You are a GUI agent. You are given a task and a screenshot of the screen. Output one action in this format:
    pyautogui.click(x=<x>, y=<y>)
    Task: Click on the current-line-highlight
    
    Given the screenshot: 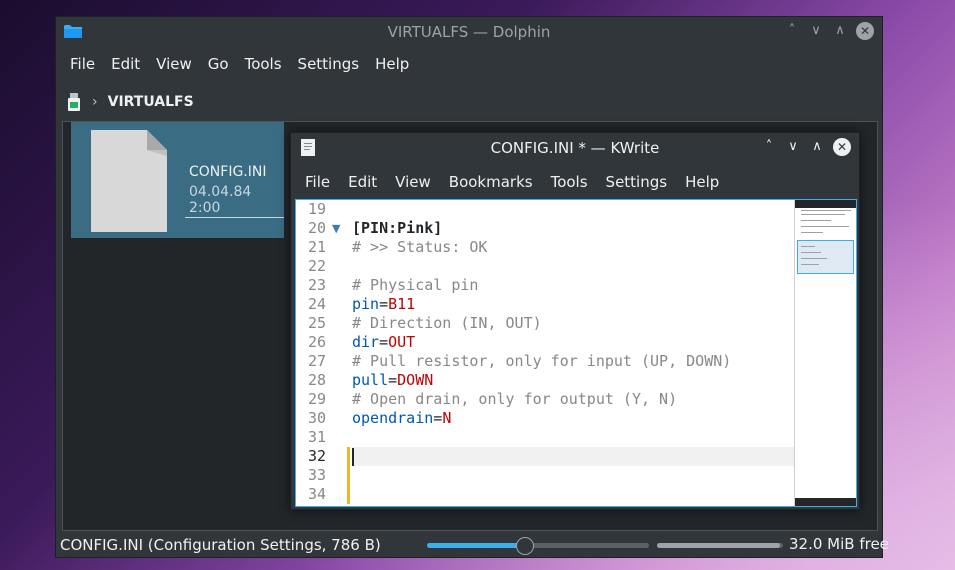 What is the action you would take?
    pyautogui.click(x=602, y=456)
    